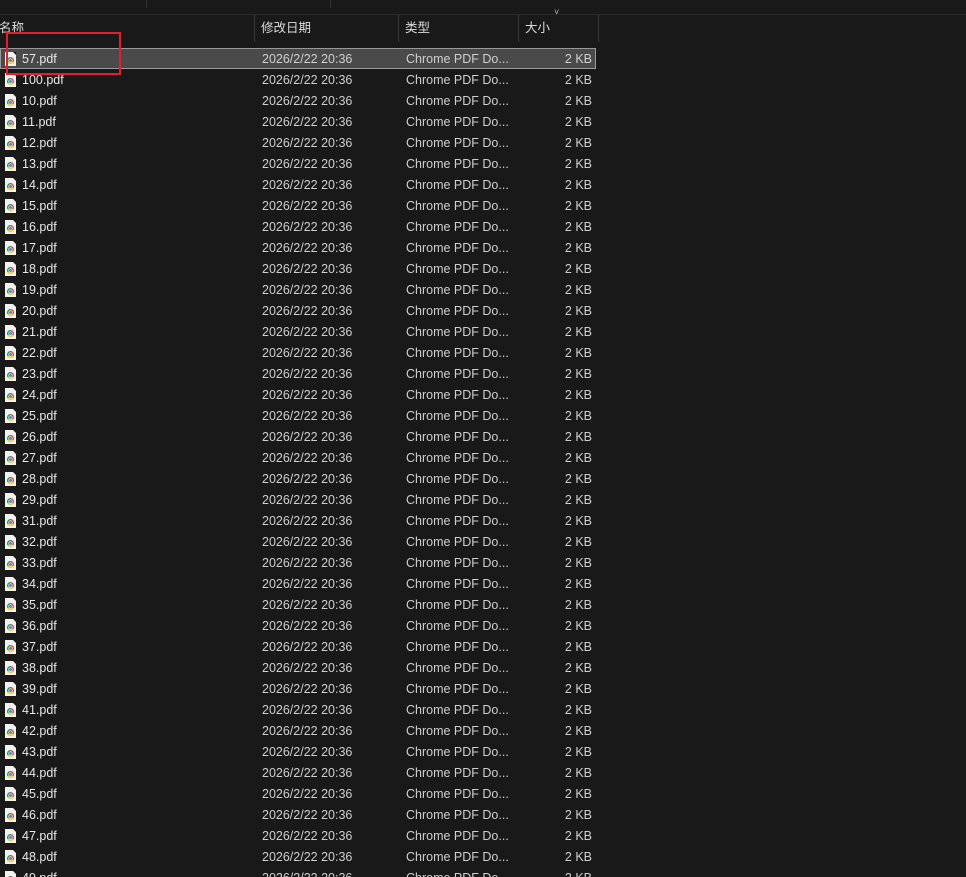  Describe the element at coordinates (128, 873) in the screenshot. I see `file-name-cell: 49.pdf` at that location.